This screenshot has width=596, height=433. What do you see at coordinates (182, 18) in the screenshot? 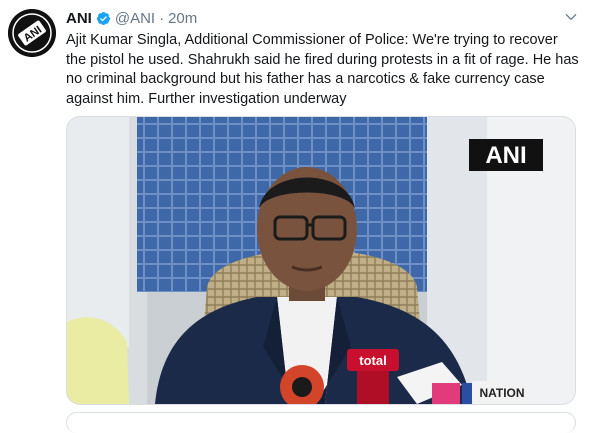
I see `tweet-timestamp: 20m` at bounding box center [182, 18].